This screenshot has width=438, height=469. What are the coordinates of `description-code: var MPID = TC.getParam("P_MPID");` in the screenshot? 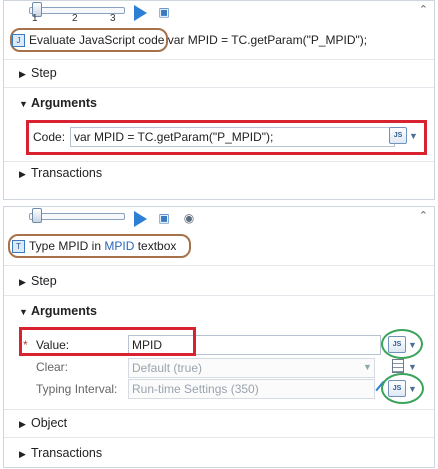 It's located at (266, 40).